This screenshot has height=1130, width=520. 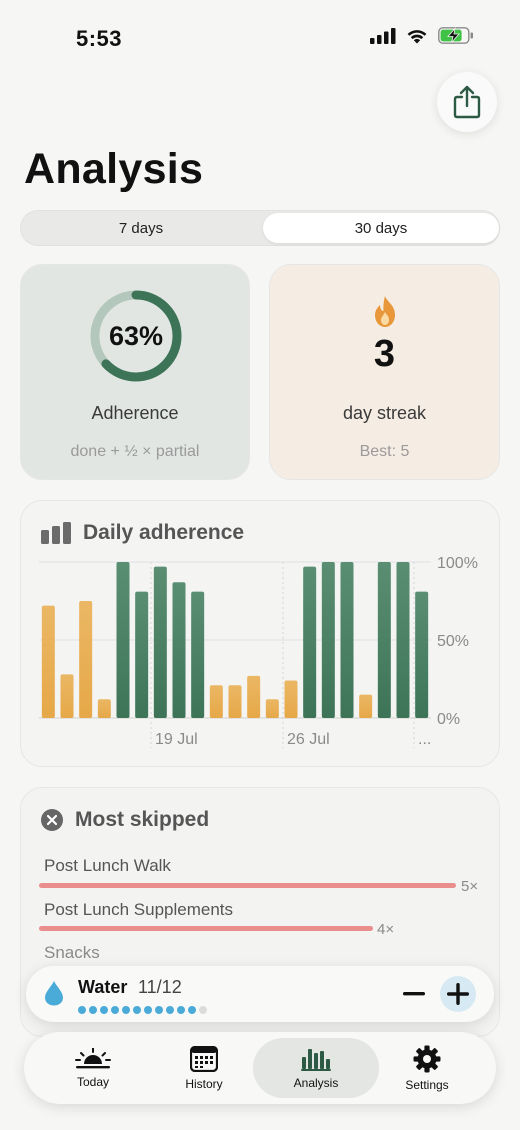 I want to click on most-skipped-title: Most skipped, so click(x=142, y=819).